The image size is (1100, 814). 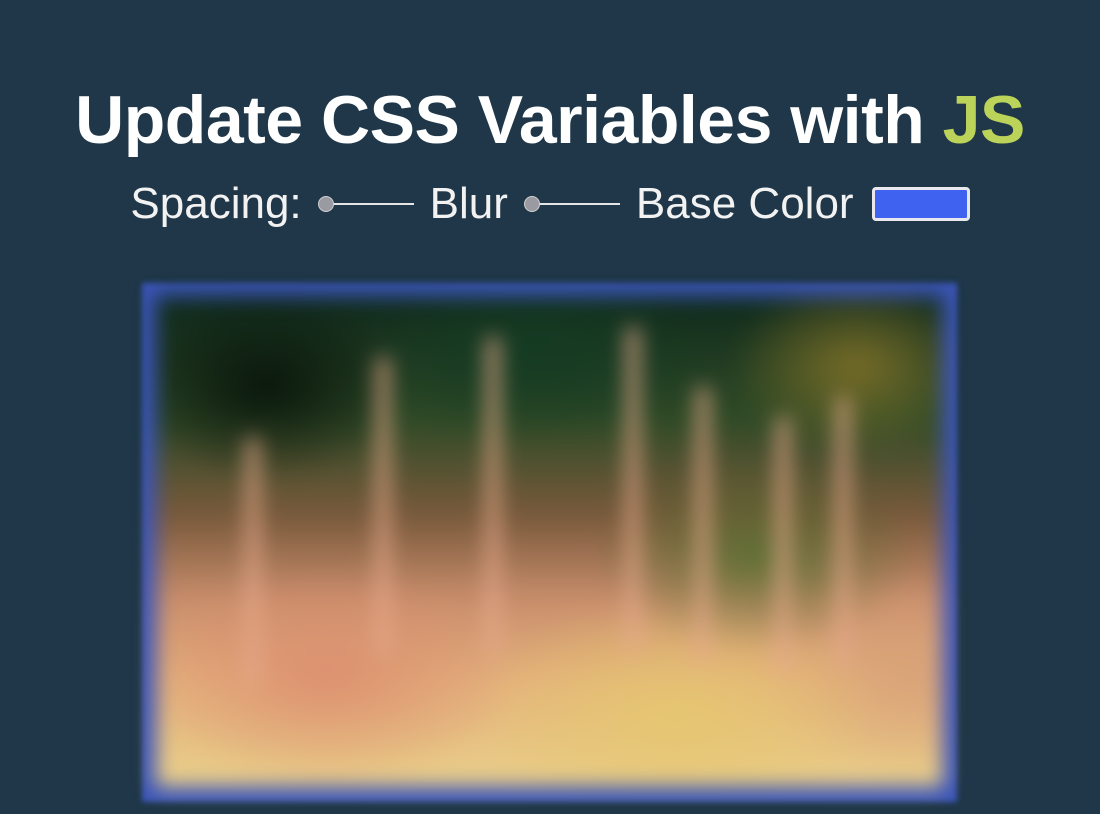 I want to click on controls-bar: Spacing: Blur Base Color, so click(x=550, y=204).